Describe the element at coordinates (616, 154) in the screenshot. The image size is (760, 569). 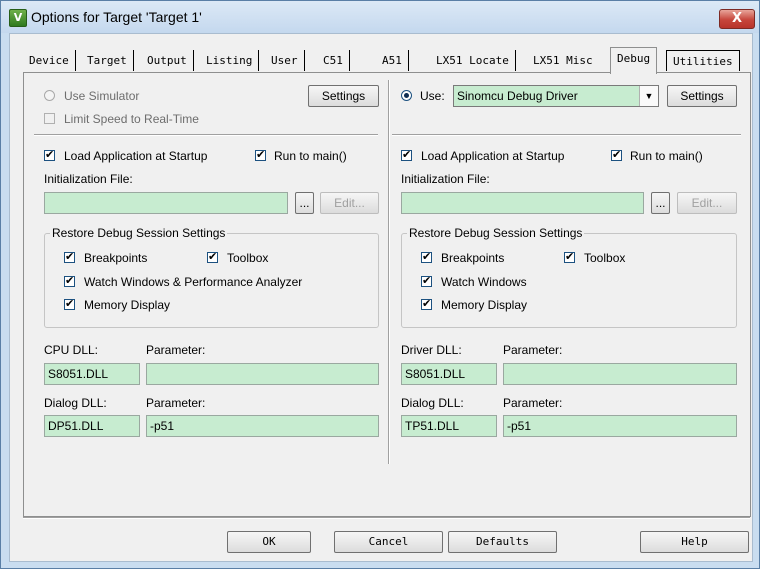
I see `run-to-main-checkbox-right` at that location.